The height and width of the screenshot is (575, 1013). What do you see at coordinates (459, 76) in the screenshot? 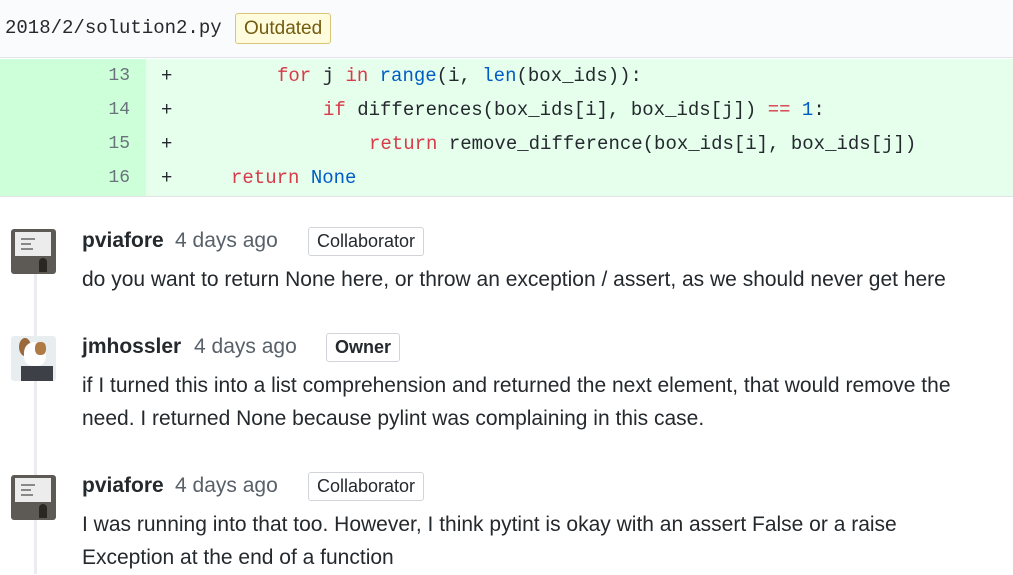
I see `code-line: for j in range(i, len(box_ids)):` at bounding box center [459, 76].